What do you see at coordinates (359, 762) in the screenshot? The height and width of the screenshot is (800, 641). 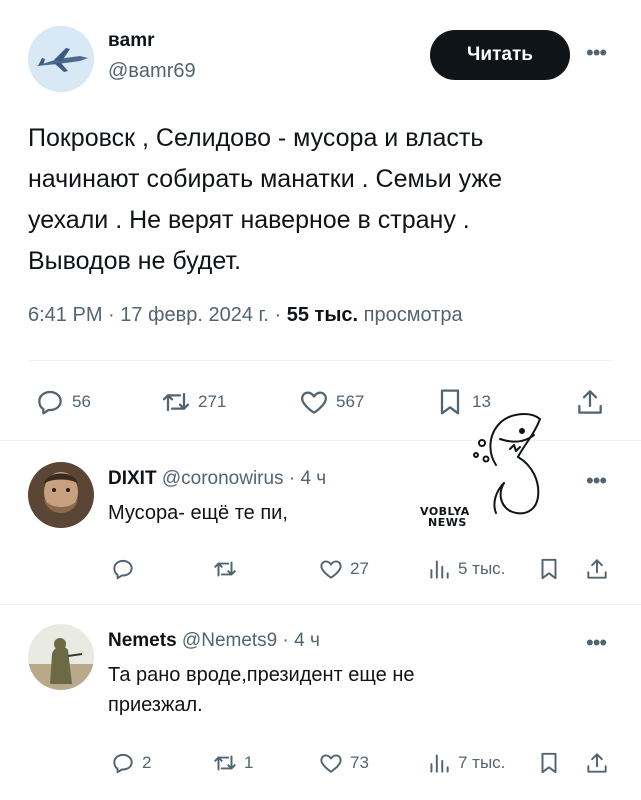 I see `like-count: 73` at bounding box center [359, 762].